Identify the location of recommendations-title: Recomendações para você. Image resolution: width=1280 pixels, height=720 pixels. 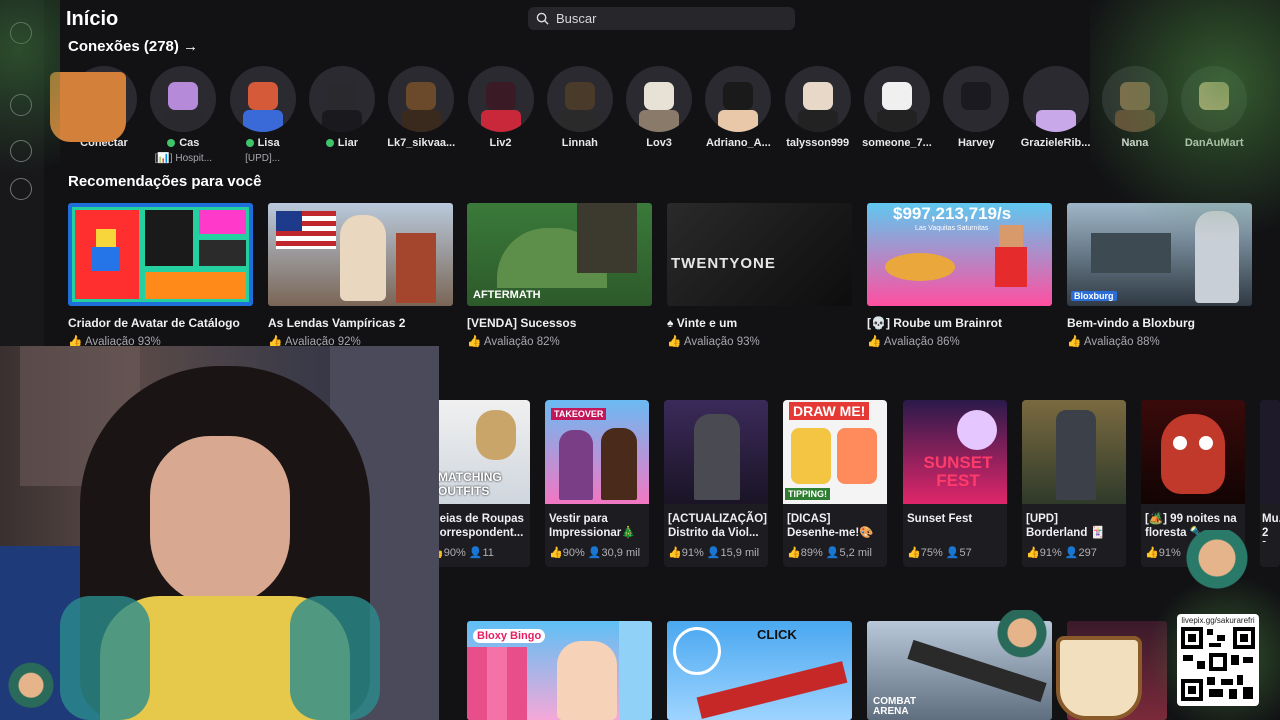
(165, 181).